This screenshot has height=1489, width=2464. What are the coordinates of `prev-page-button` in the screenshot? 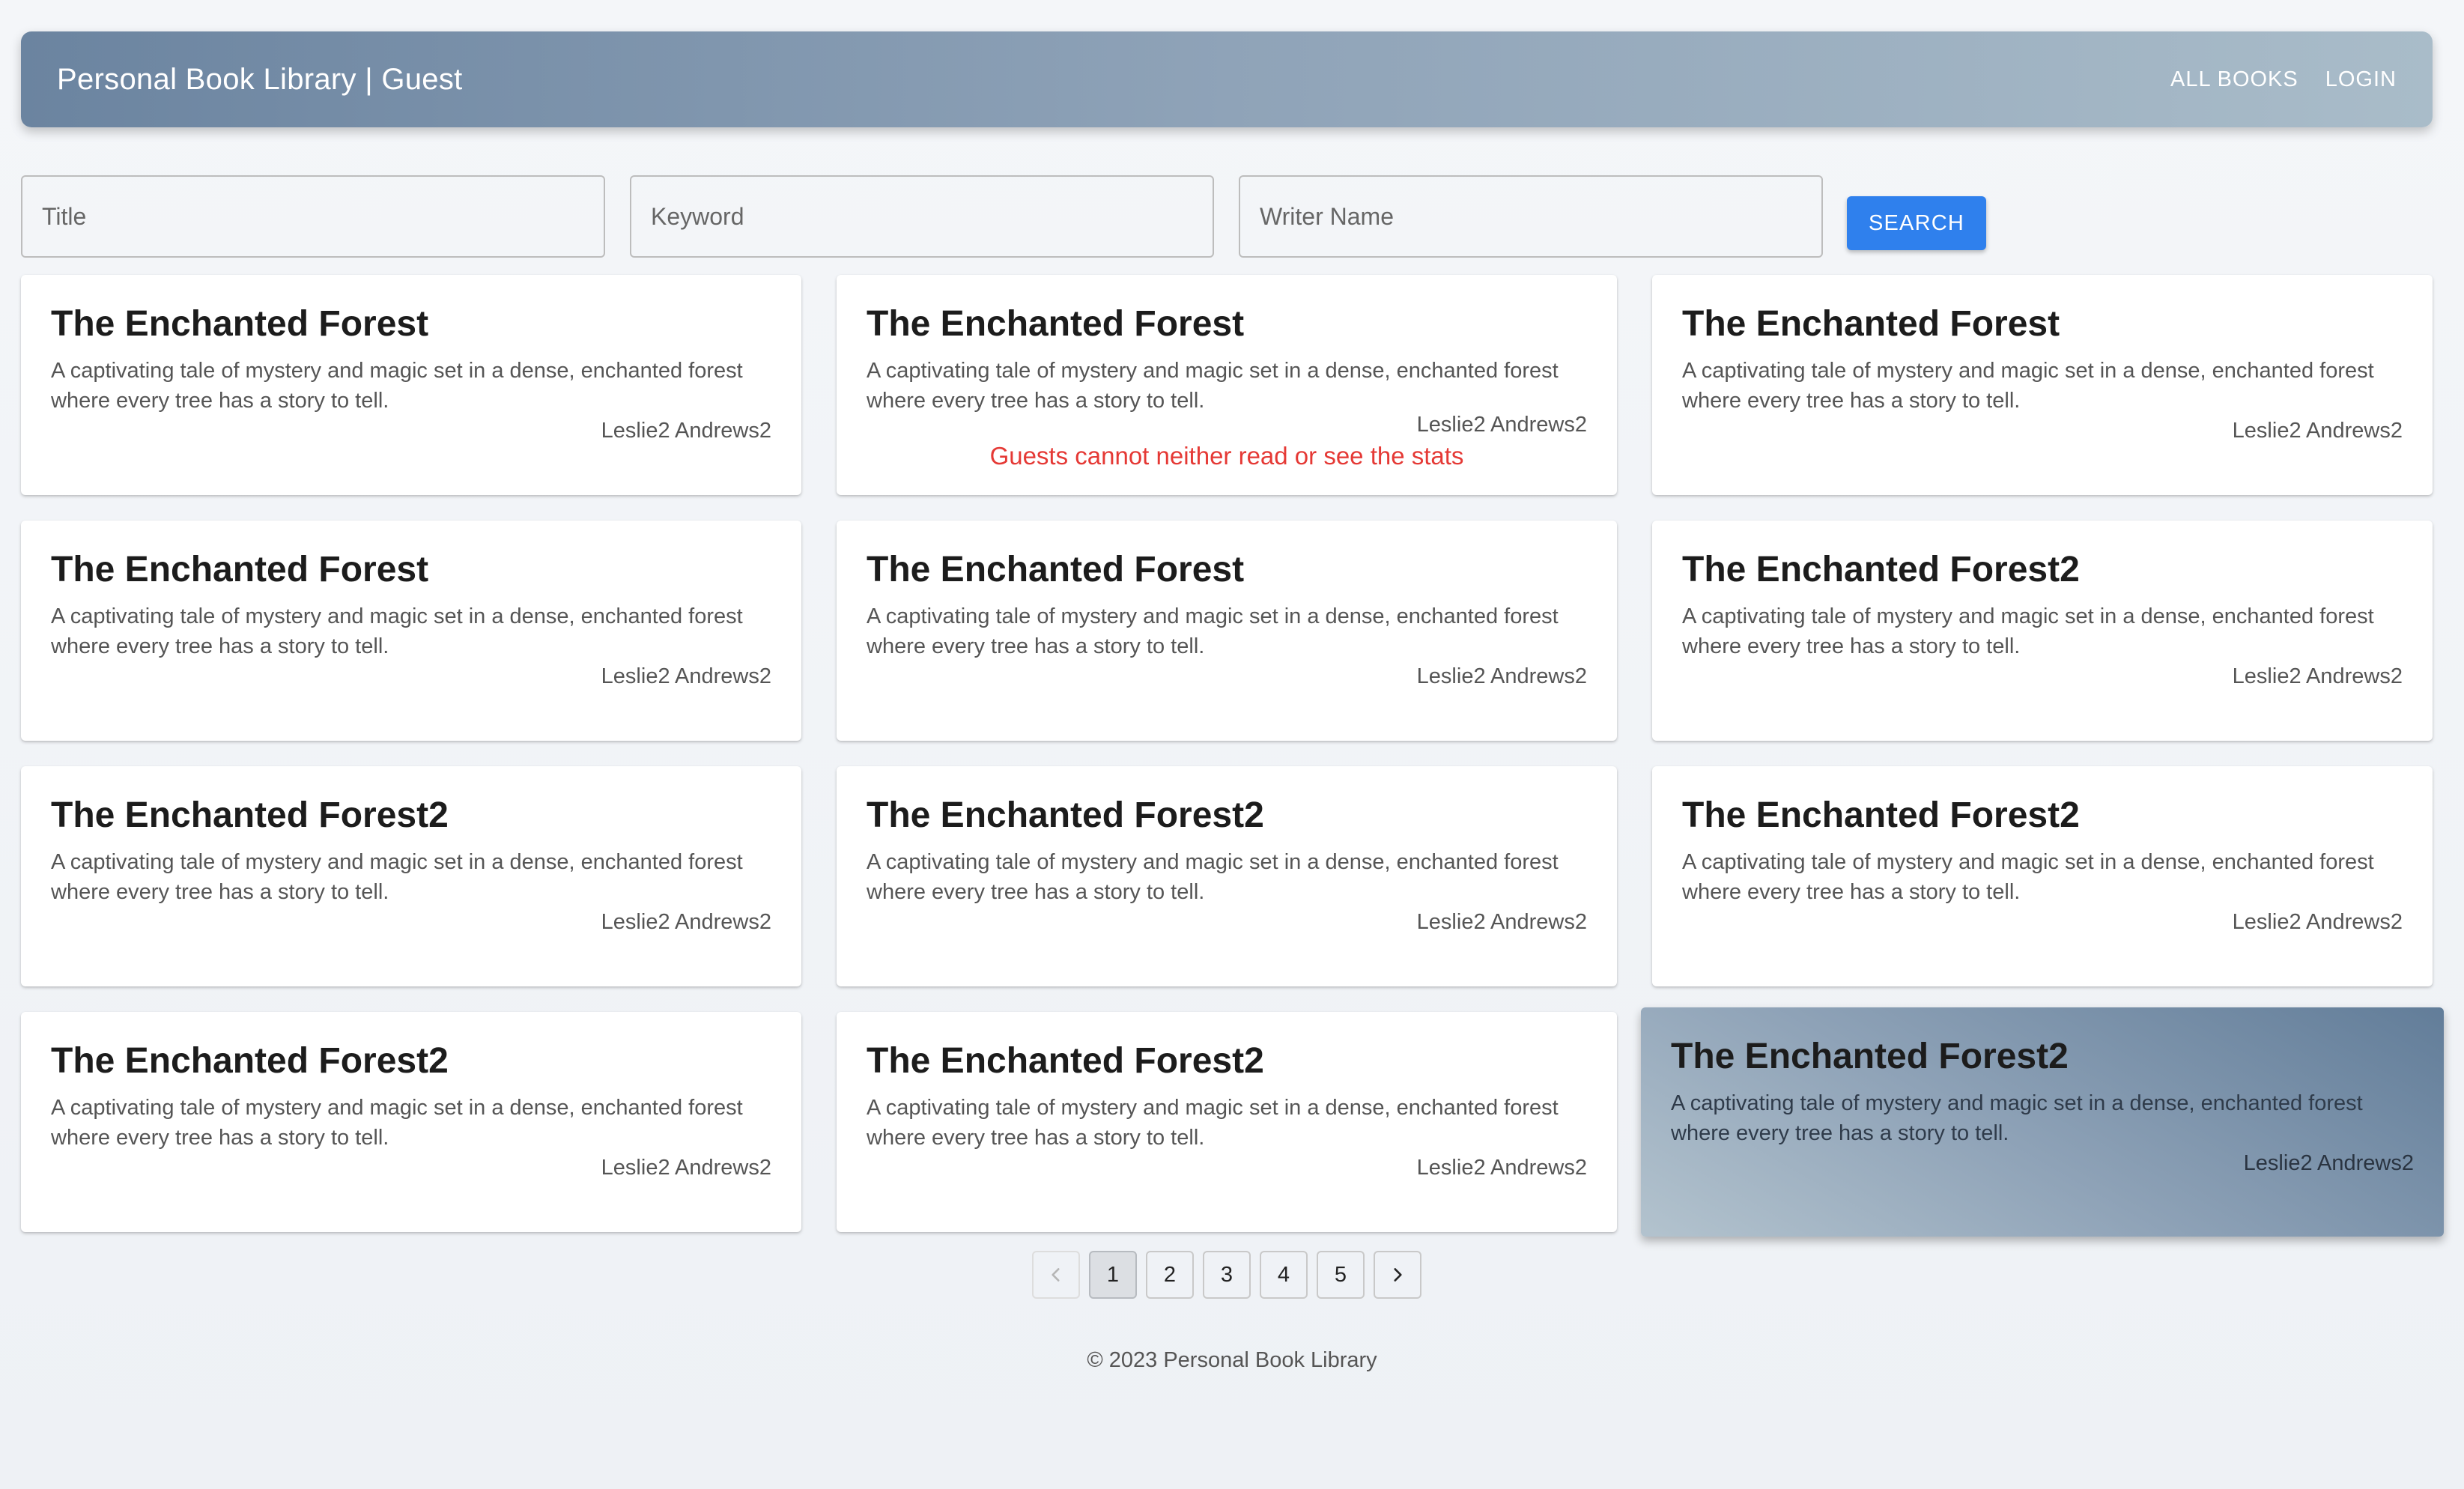 It's located at (1056, 1275).